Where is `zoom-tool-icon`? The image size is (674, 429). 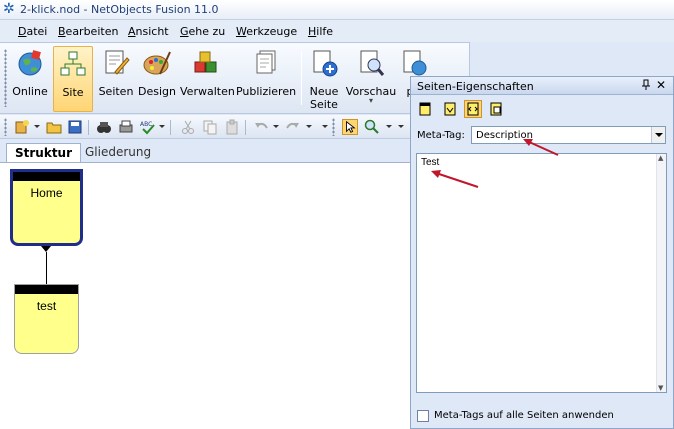
zoom-tool-icon is located at coordinates (372, 127).